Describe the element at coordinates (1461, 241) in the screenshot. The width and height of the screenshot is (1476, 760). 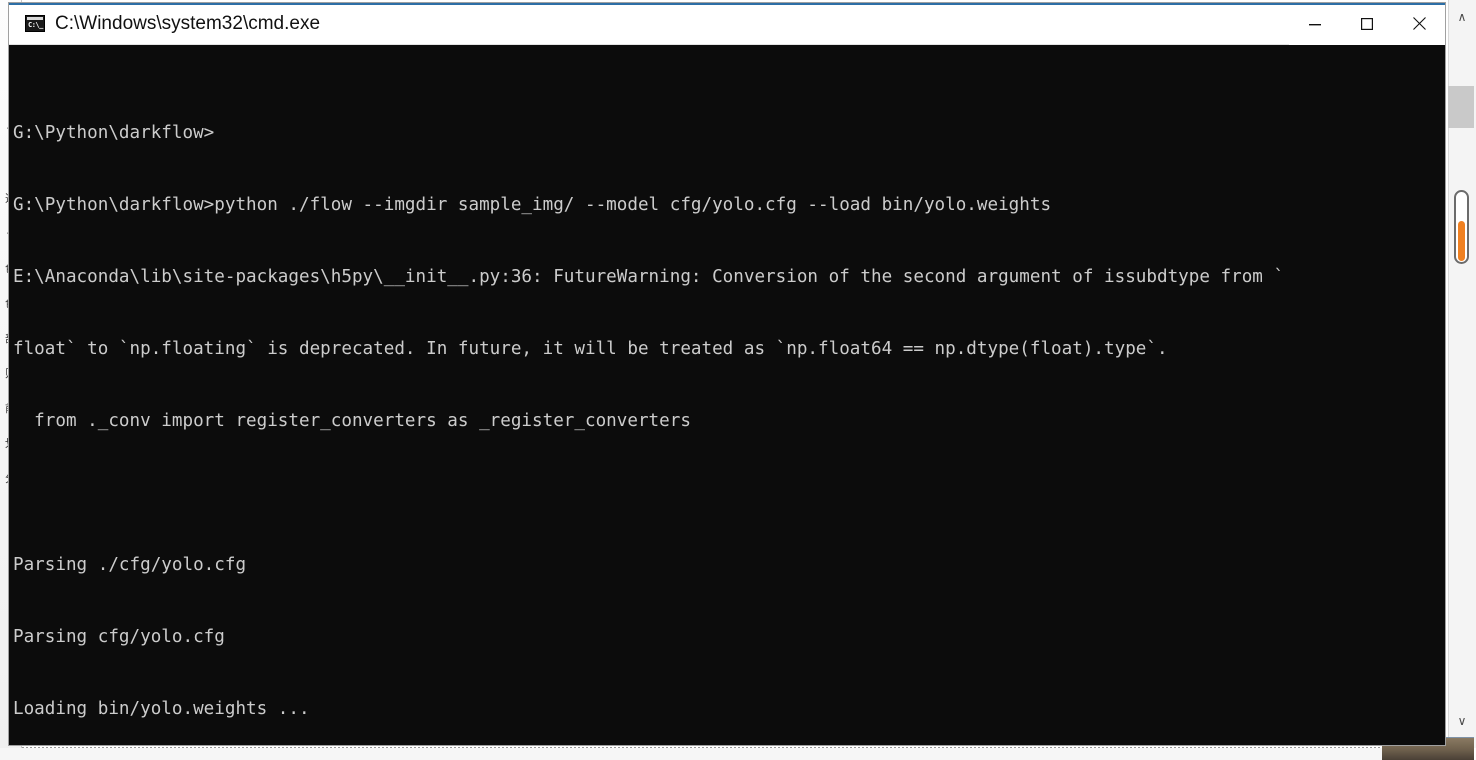
I see `thermometer-fill` at that location.